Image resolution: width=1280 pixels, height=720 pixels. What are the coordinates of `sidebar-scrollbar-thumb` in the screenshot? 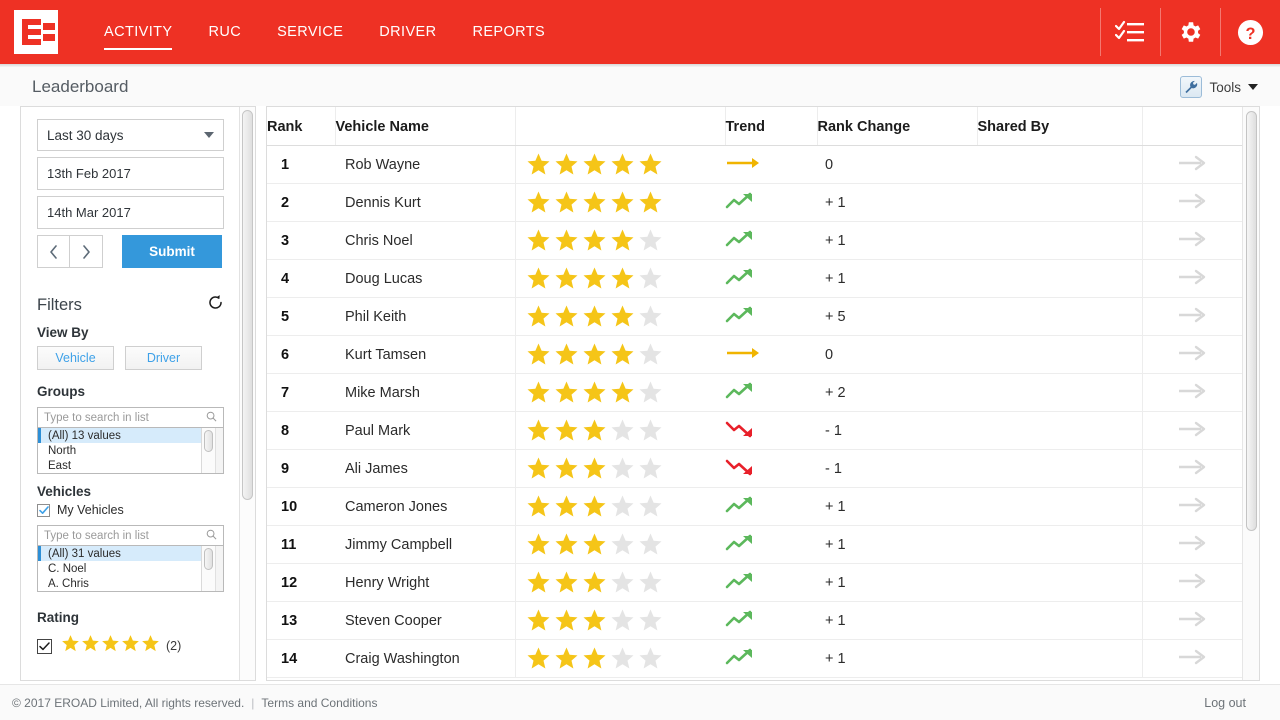 It's located at (247, 305).